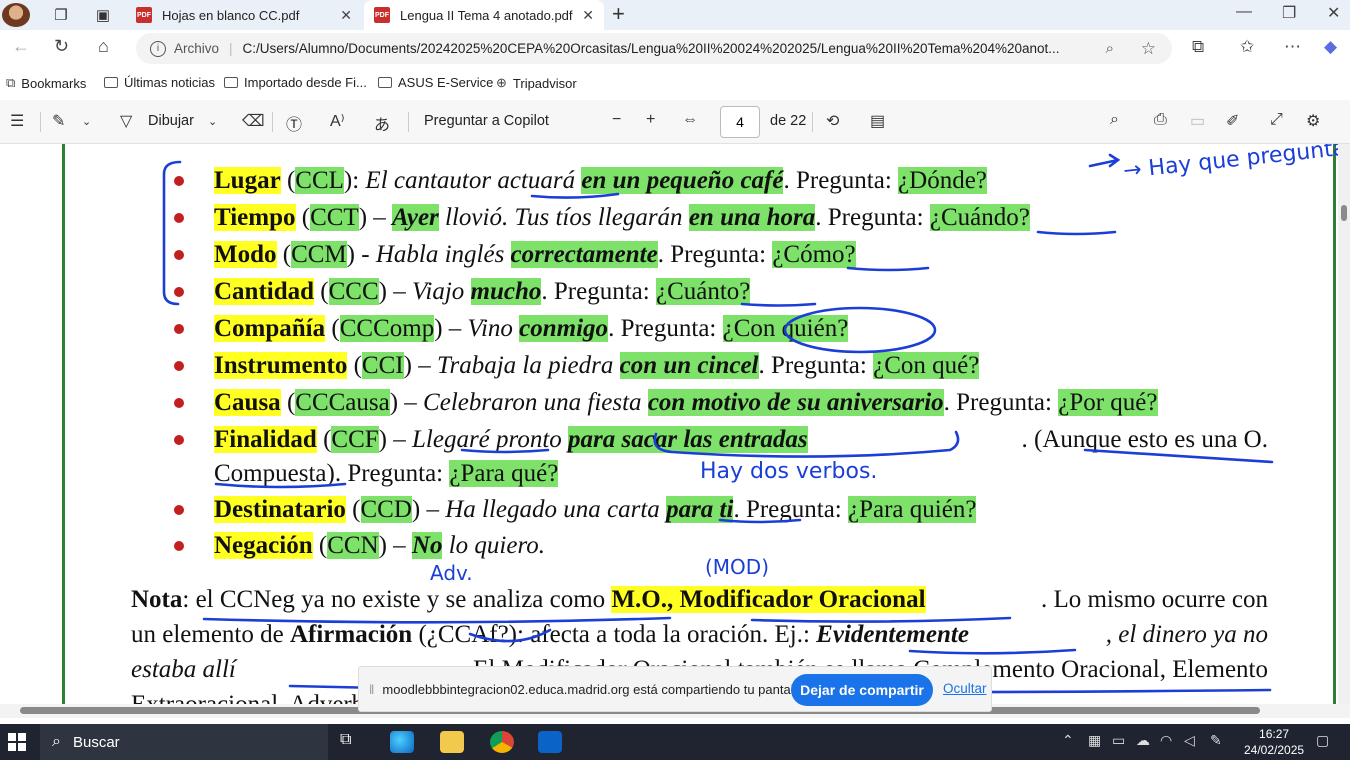  I want to click on bookmark-label: Bookmarks, so click(54, 83).